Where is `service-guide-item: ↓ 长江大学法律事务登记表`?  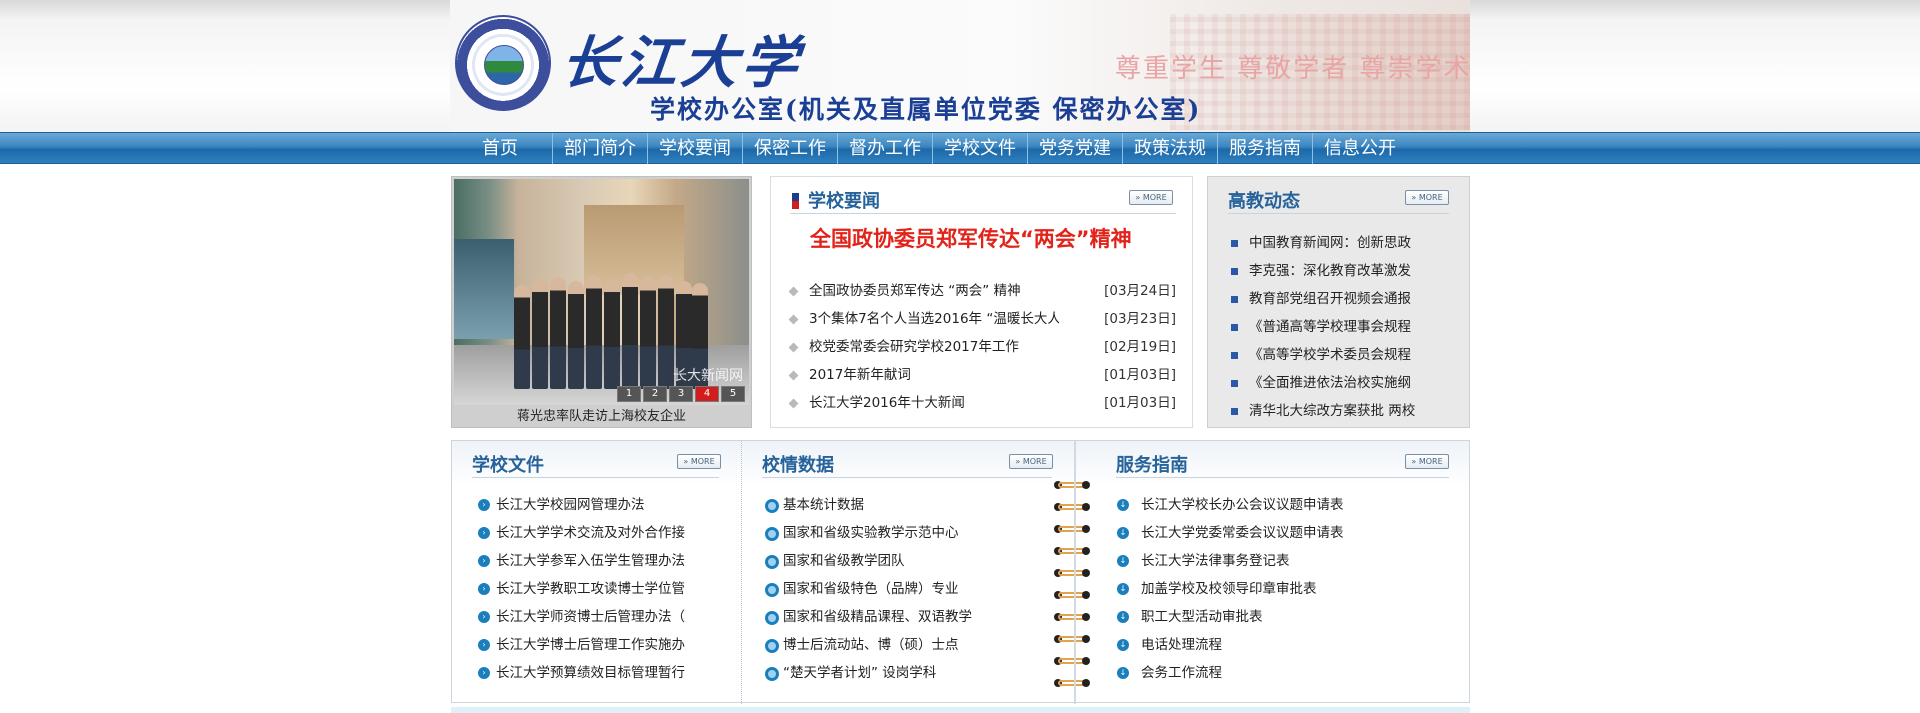 service-guide-item: ↓ 长江大学法律事务登记表 is located at coordinates (1277, 561).